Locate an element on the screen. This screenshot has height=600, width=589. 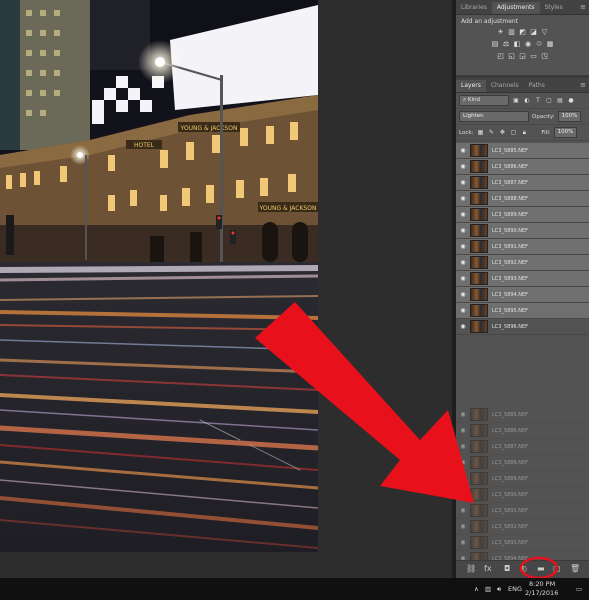
red-circle-annotation is located at coordinates (539, 568).